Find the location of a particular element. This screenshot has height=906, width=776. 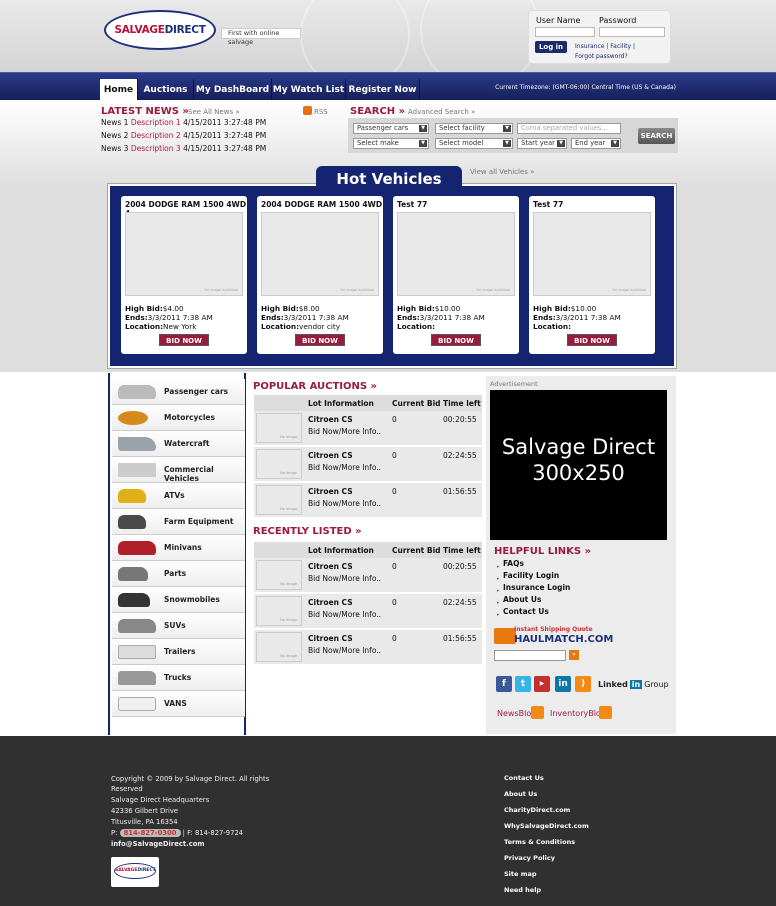

vehicle-title: 2004 DODGE RAM 1500 4WD is located at coordinates (321, 204).